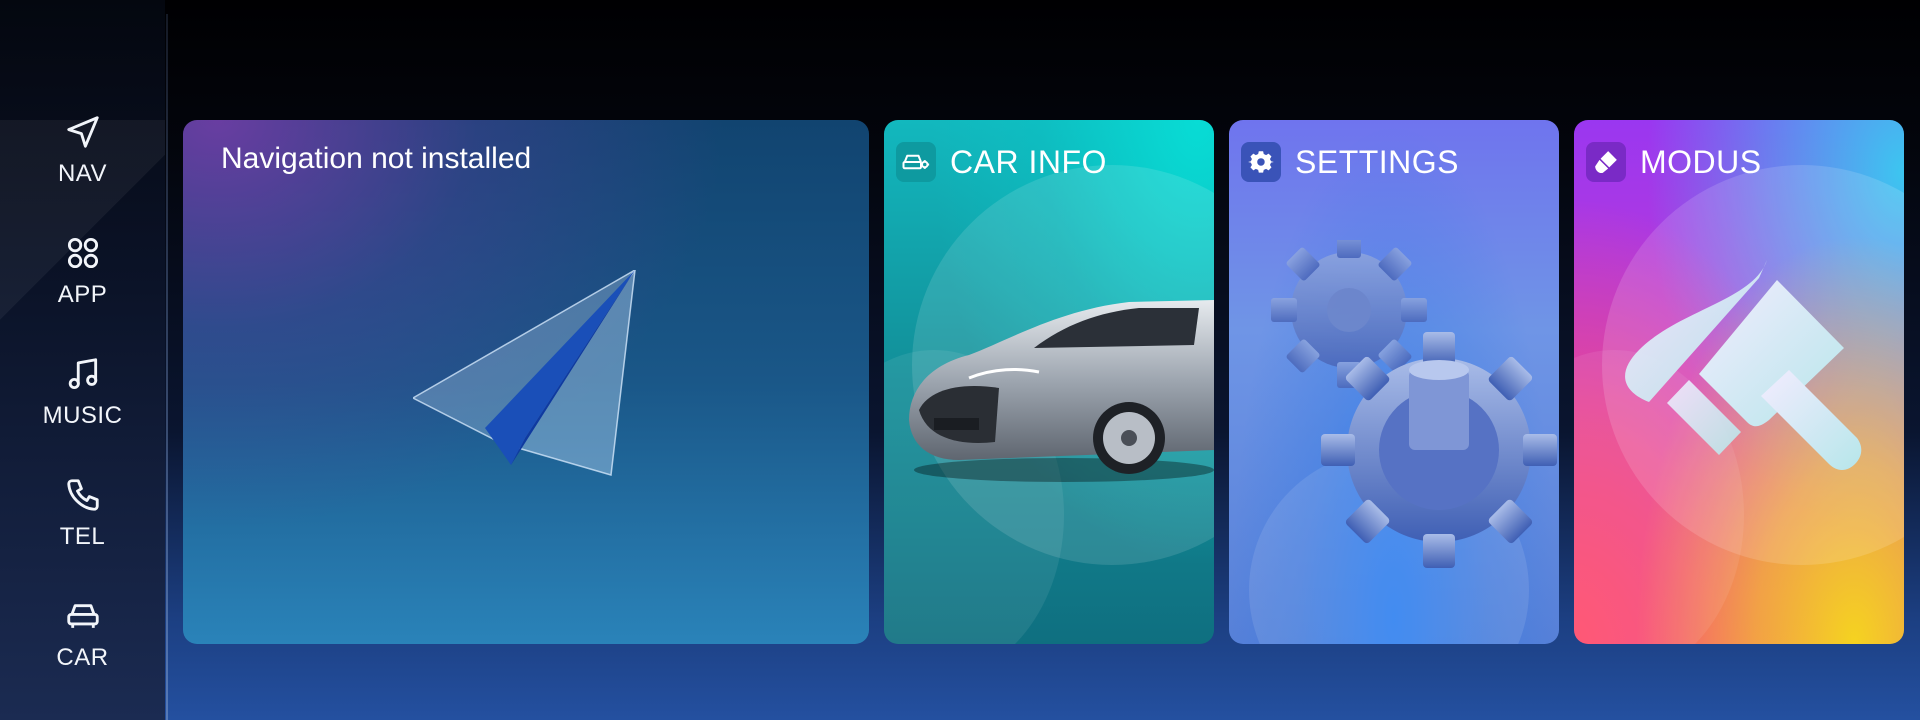 The width and height of the screenshot is (1920, 720). Describe the element at coordinates (83, 495) in the screenshot. I see `phone-icon` at that location.